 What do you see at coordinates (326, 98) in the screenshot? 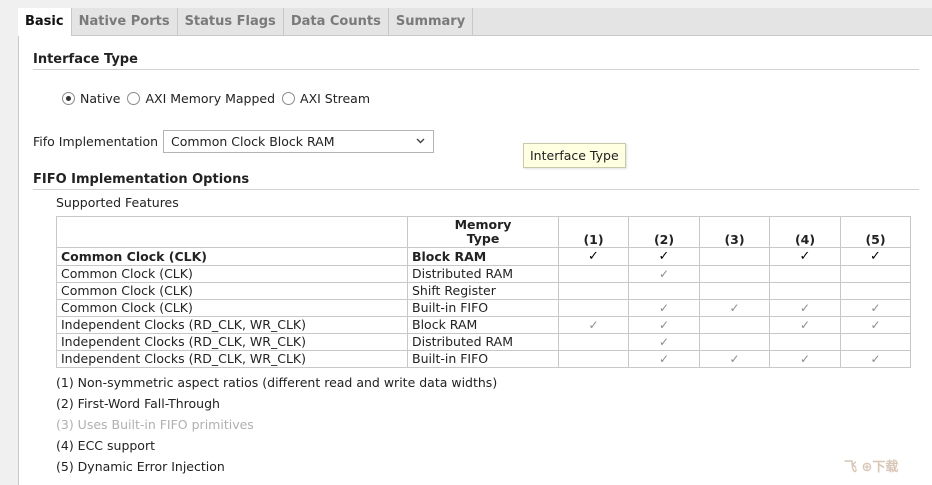
I see `radio-axi-stream: AXI Stream` at bounding box center [326, 98].